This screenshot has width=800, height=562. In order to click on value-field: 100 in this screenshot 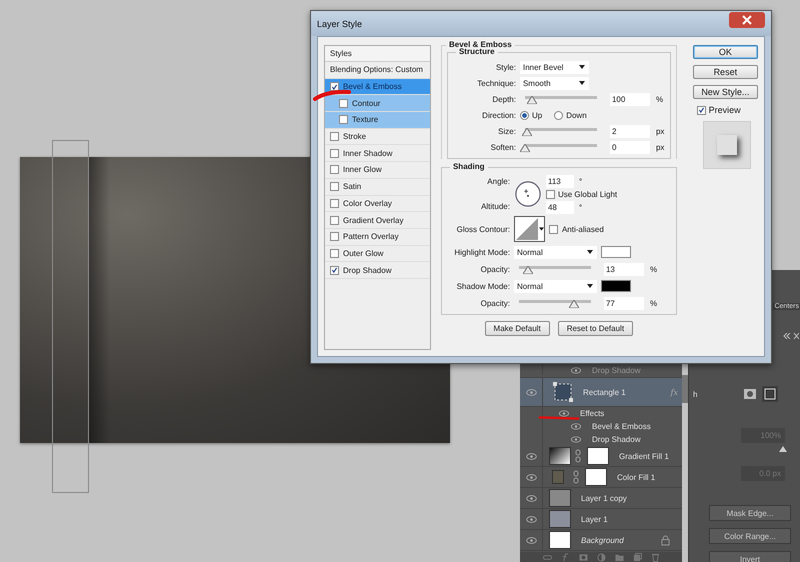, I will do `click(630, 99)`.